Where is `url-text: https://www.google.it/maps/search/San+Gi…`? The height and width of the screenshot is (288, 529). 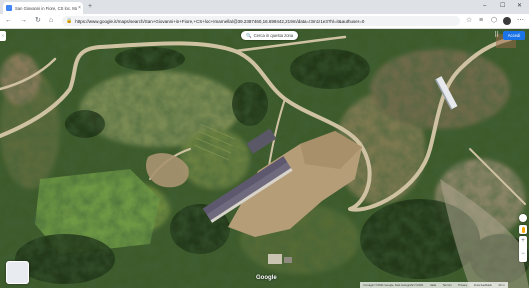
url-text: https://www.google.it/maps/search/San+Gi… is located at coordinates (265, 21).